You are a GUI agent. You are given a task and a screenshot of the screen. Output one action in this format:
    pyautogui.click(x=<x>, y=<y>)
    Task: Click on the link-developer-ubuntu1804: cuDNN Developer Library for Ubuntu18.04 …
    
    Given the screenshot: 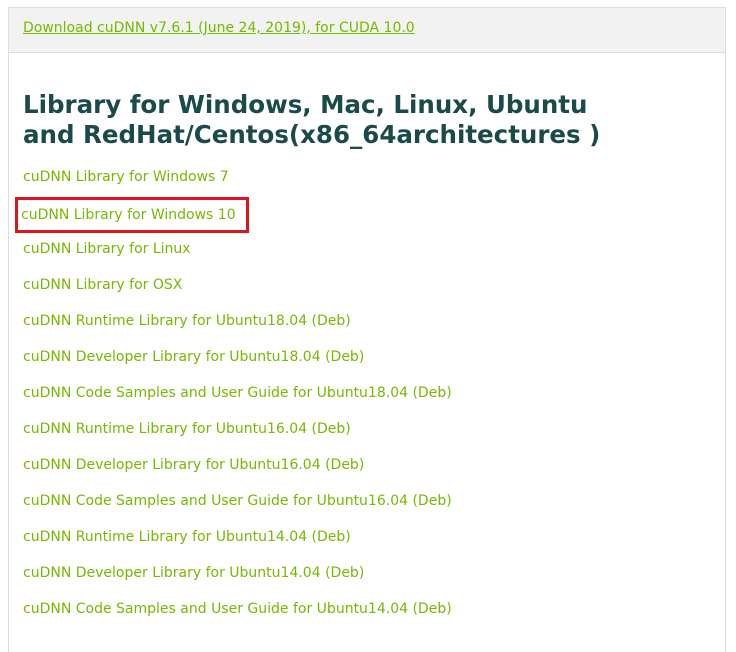 What is the action you would take?
    pyautogui.click(x=193, y=357)
    